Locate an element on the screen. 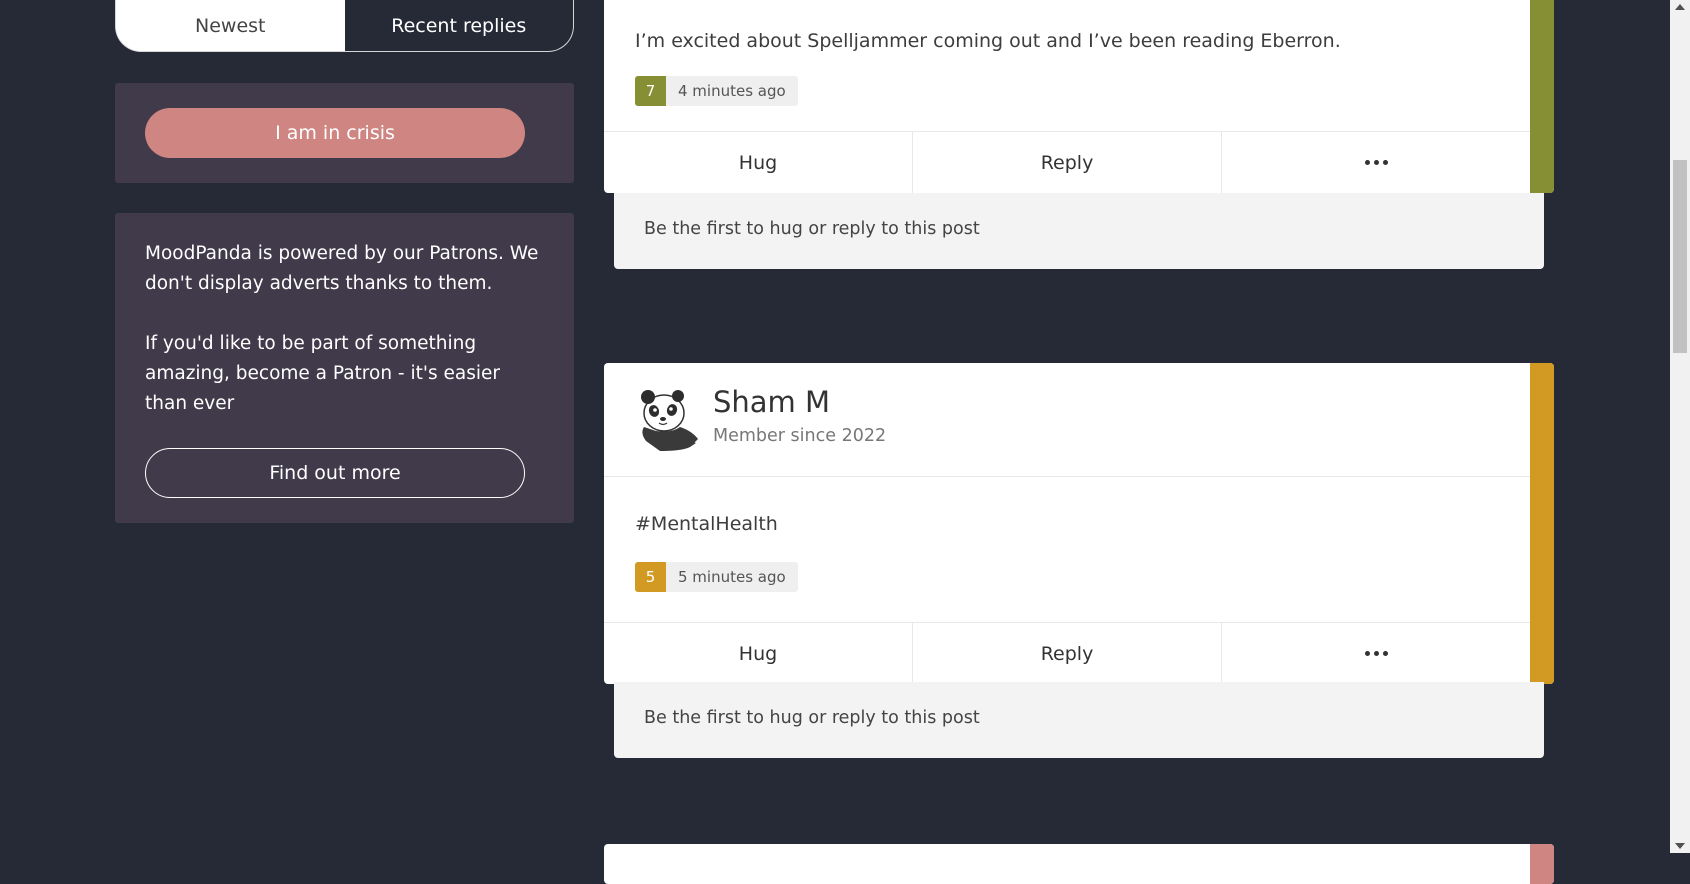 Image resolution: width=1690 pixels, height=884 pixels. post-username: Sham M is located at coordinates (771, 402).